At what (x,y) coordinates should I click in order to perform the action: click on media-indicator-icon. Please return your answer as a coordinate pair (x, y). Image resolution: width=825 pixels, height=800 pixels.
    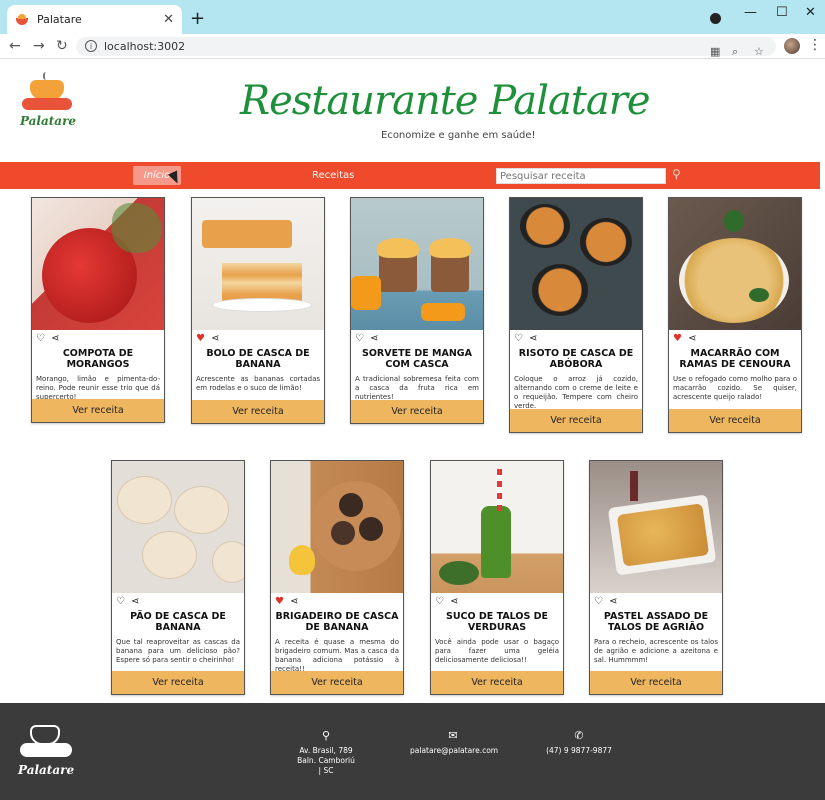
    Looking at the image, I should click on (715, 18).